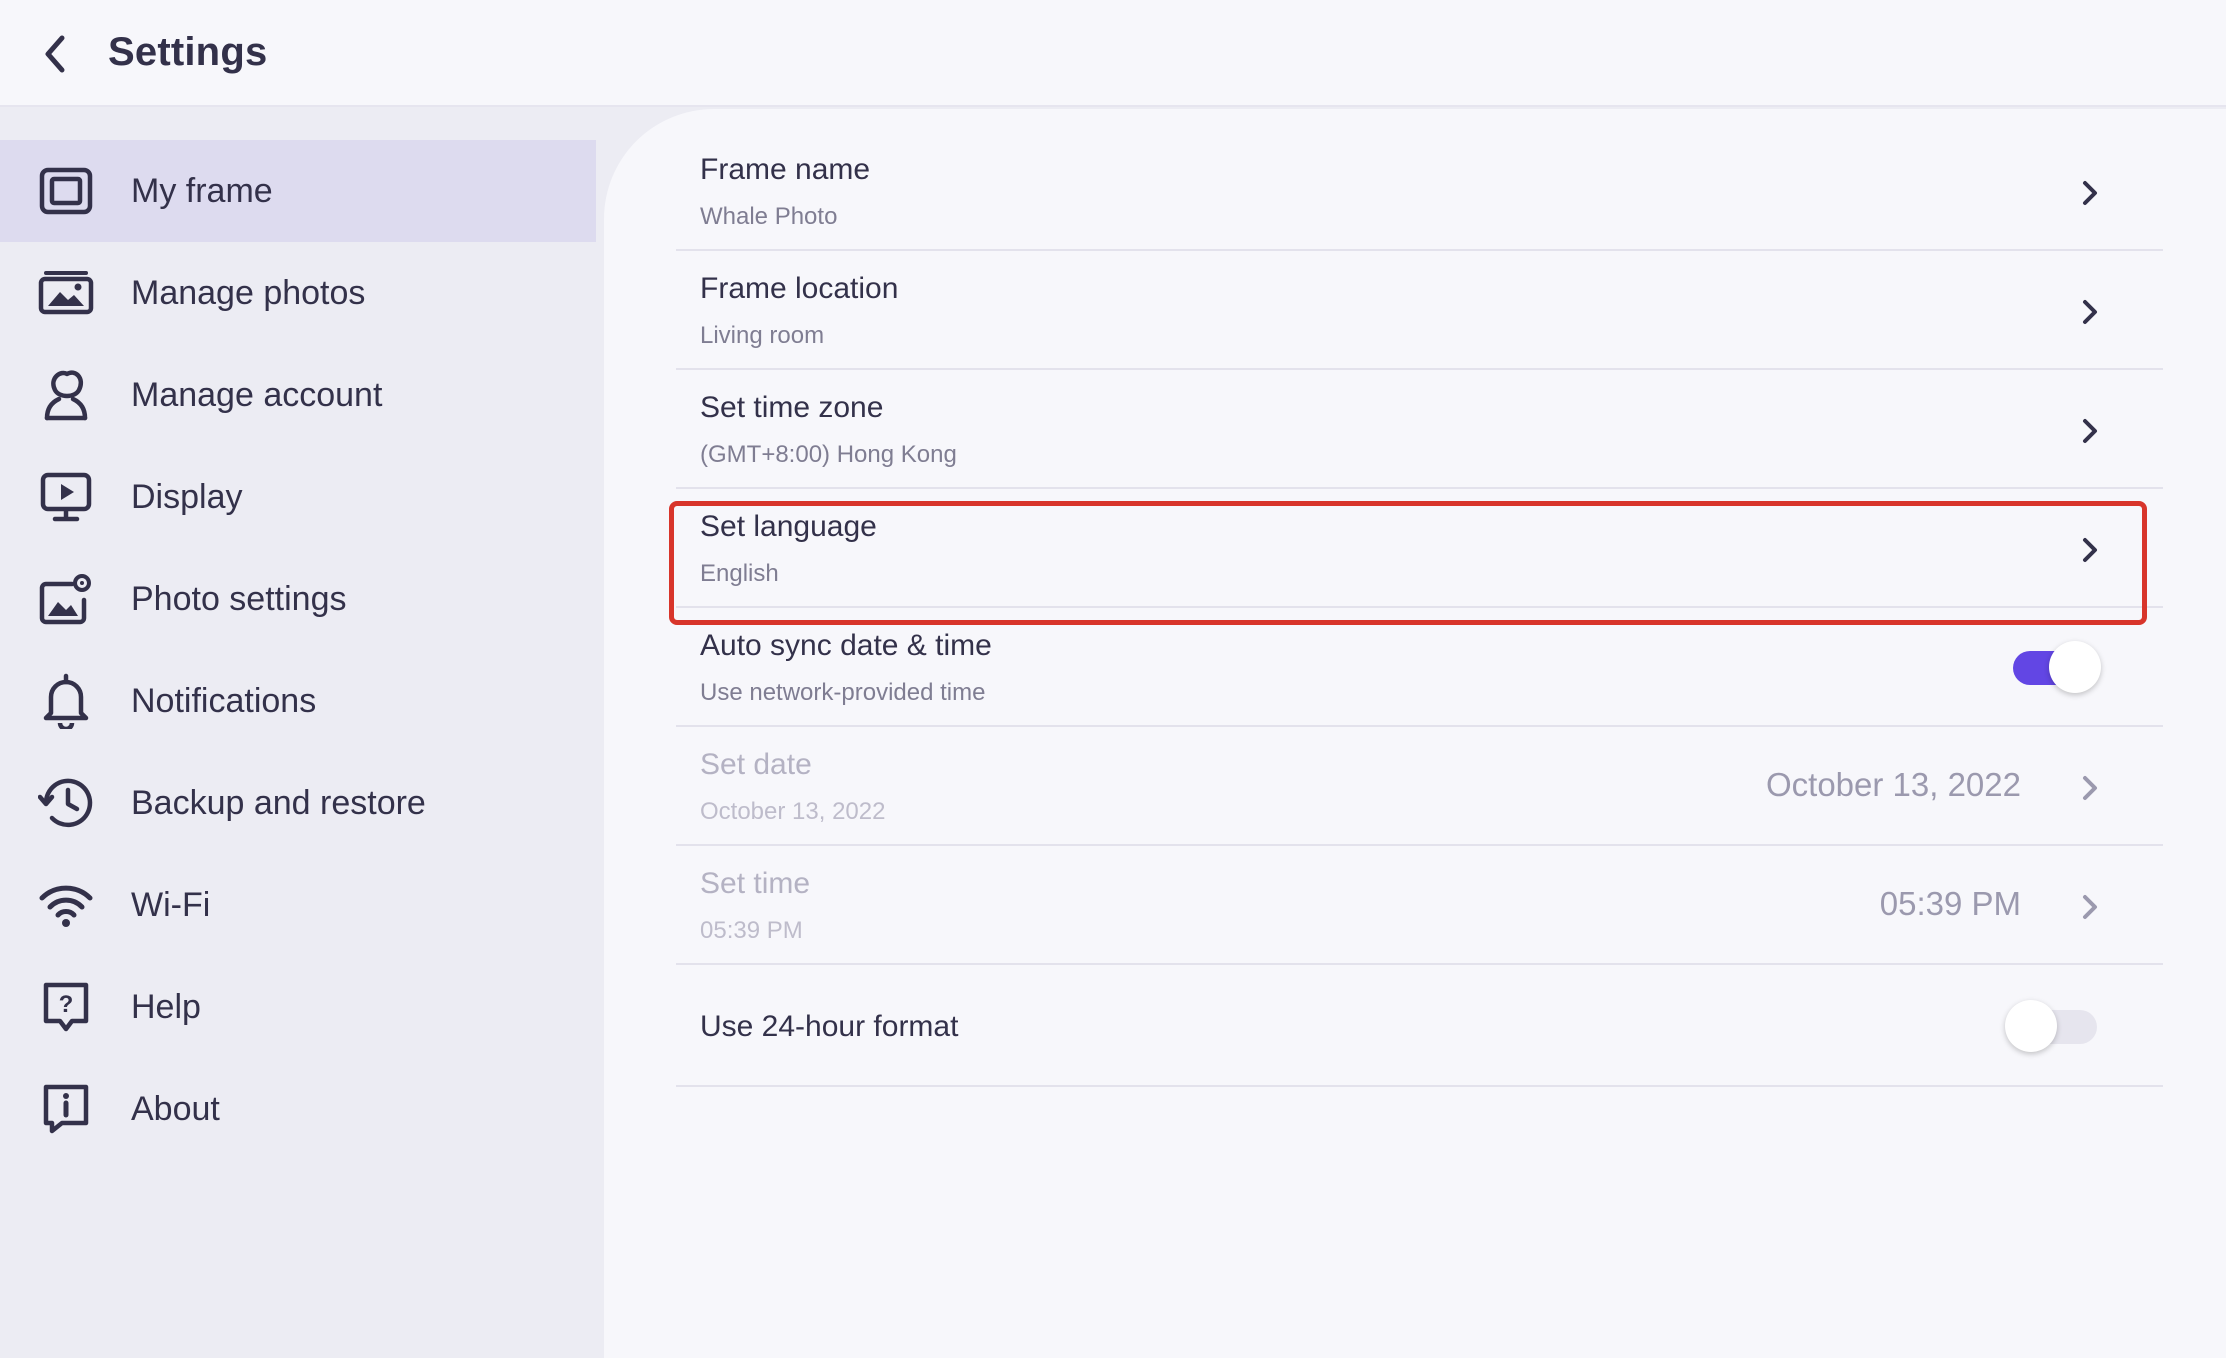  Describe the element at coordinates (248, 292) in the screenshot. I see `sidebar-item-label: Manage photos` at that location.